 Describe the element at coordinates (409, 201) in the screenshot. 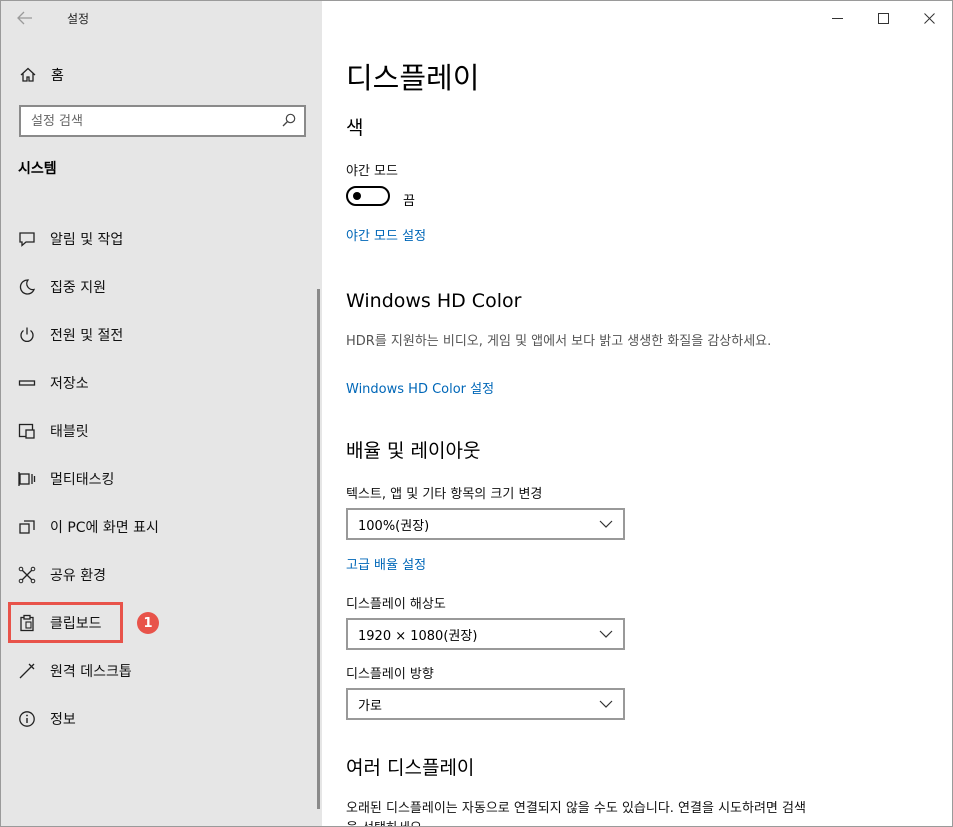

I see `toggle-state-label: 끔` at that location.